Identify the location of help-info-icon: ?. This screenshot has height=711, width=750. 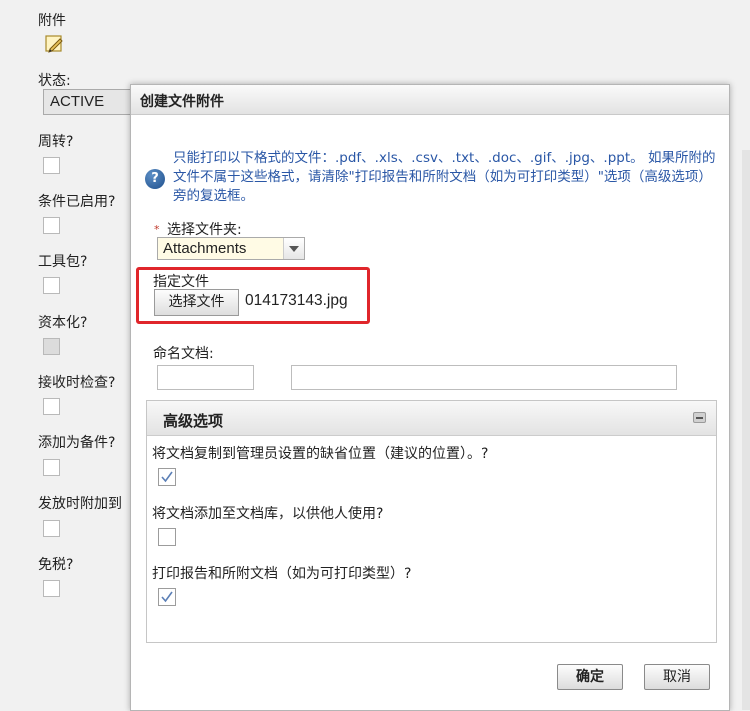
(155, 179).